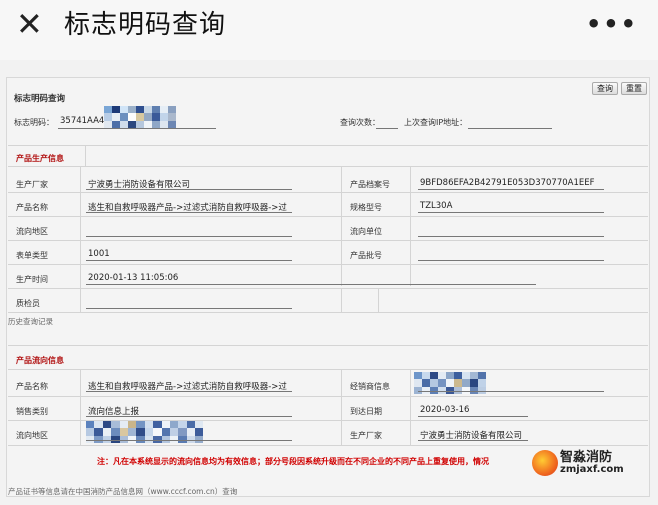 Image resolution: width=658 pixels, height=505 pixels. I want to click on code-label: 标志明码：, so click(34, 122).